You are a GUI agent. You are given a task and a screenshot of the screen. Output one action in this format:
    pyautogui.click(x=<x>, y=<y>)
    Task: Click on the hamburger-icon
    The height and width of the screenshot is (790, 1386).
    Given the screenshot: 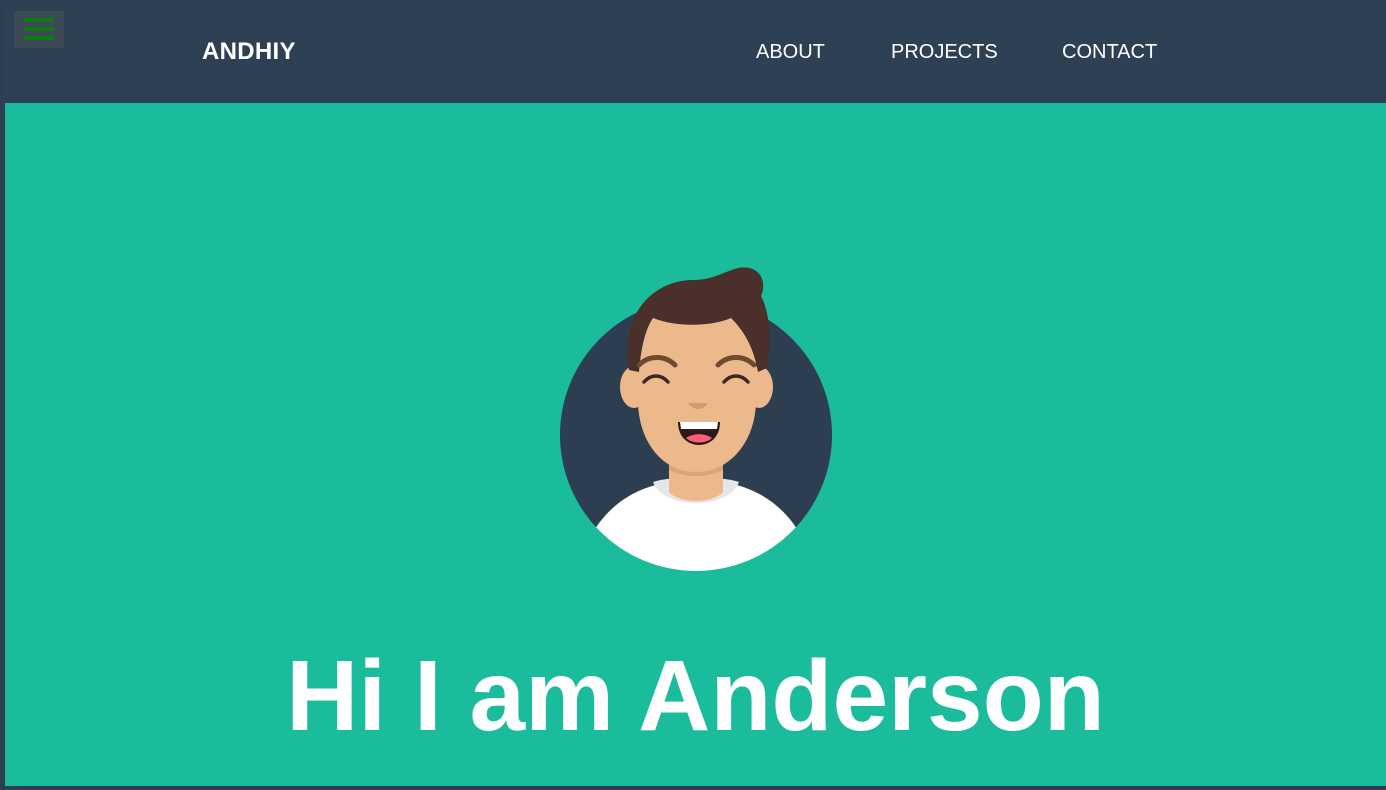 What is the action you would take?
    pyautogui.click(x=39, y=20)
    